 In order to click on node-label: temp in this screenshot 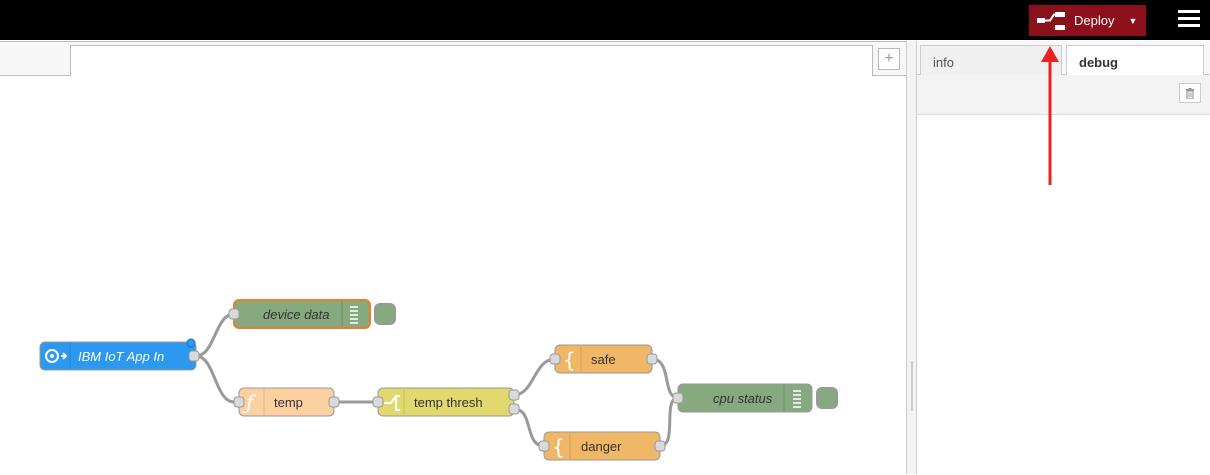, I will do `click(288, 402)`.